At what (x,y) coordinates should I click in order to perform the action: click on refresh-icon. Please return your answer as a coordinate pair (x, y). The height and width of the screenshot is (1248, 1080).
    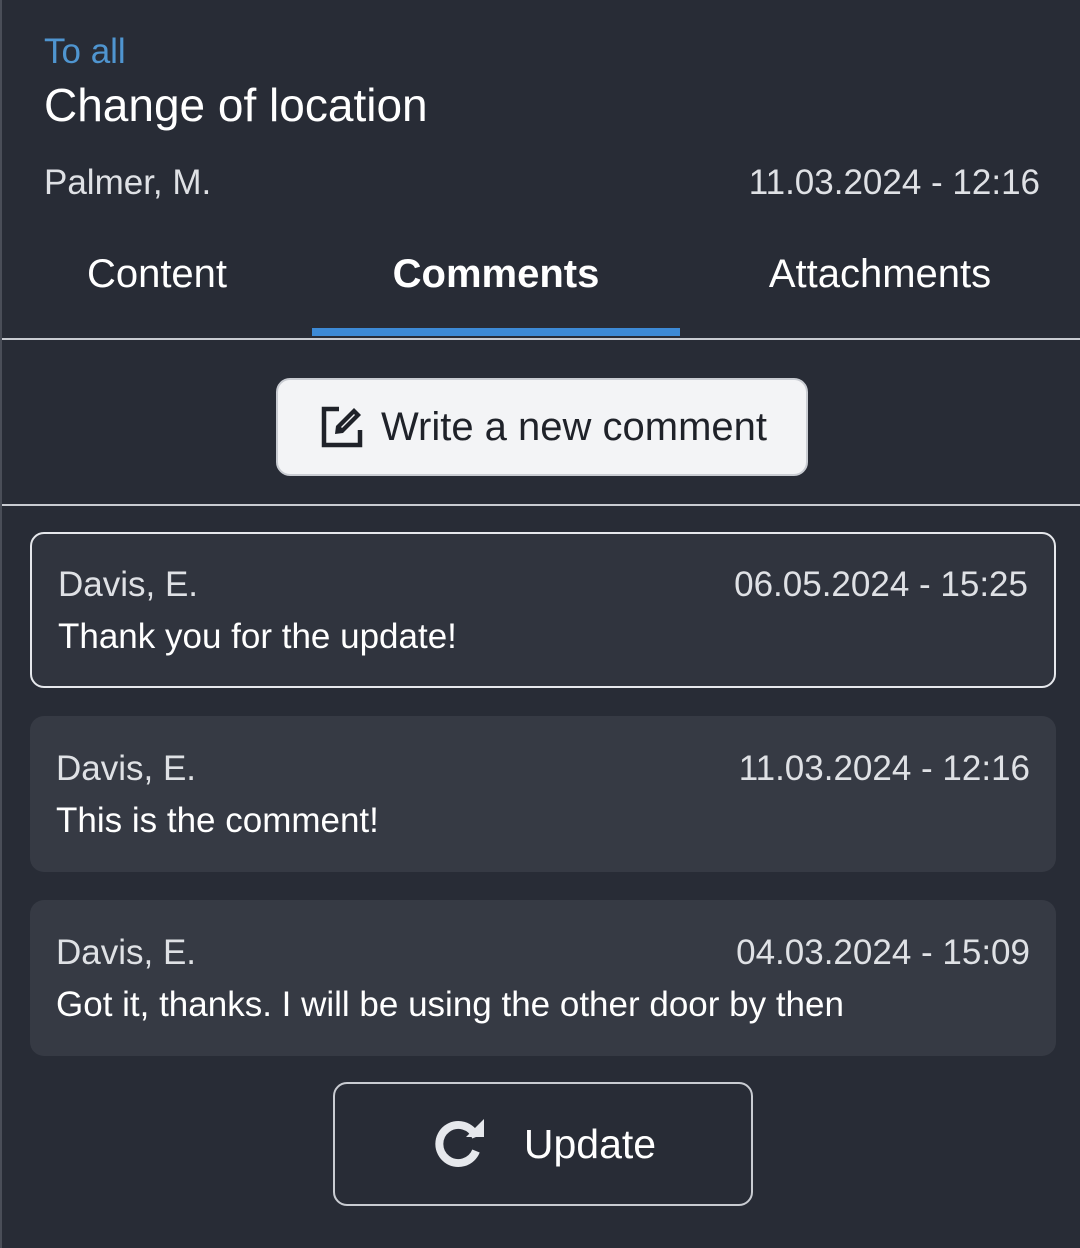
    Looking at the image, I should click on (459, 1144).